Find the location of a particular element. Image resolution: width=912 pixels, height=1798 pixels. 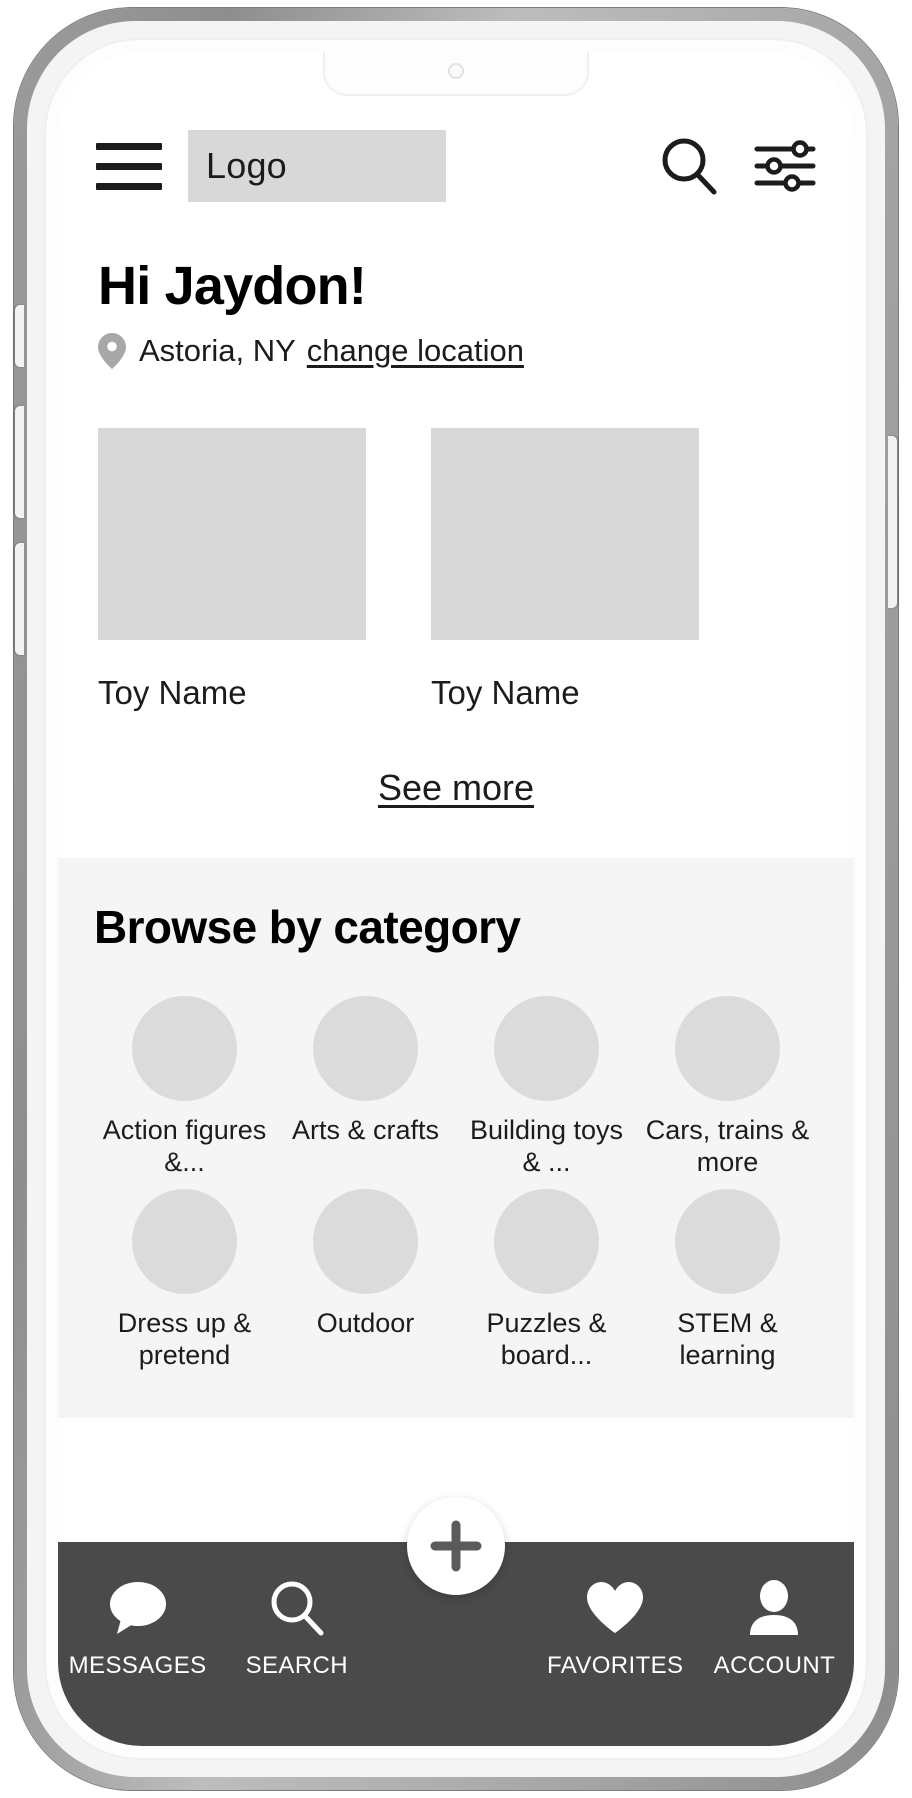

map-pin-icon is located at coordinates (112, 350).